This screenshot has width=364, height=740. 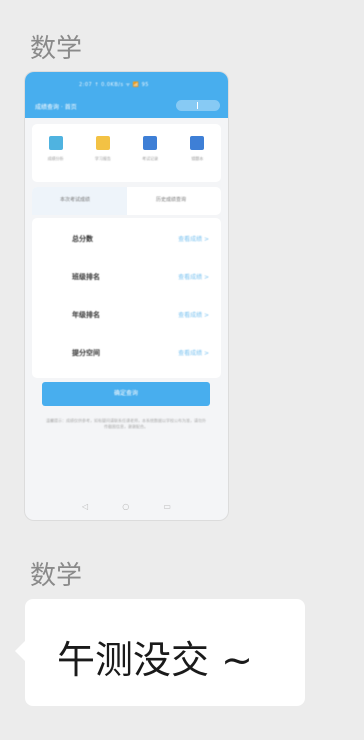 What do you see at coordinates (126, 315) in the screenshot?
I see `score-row: 年级排名 查看成绩 >` at bounding box center [126, 315].